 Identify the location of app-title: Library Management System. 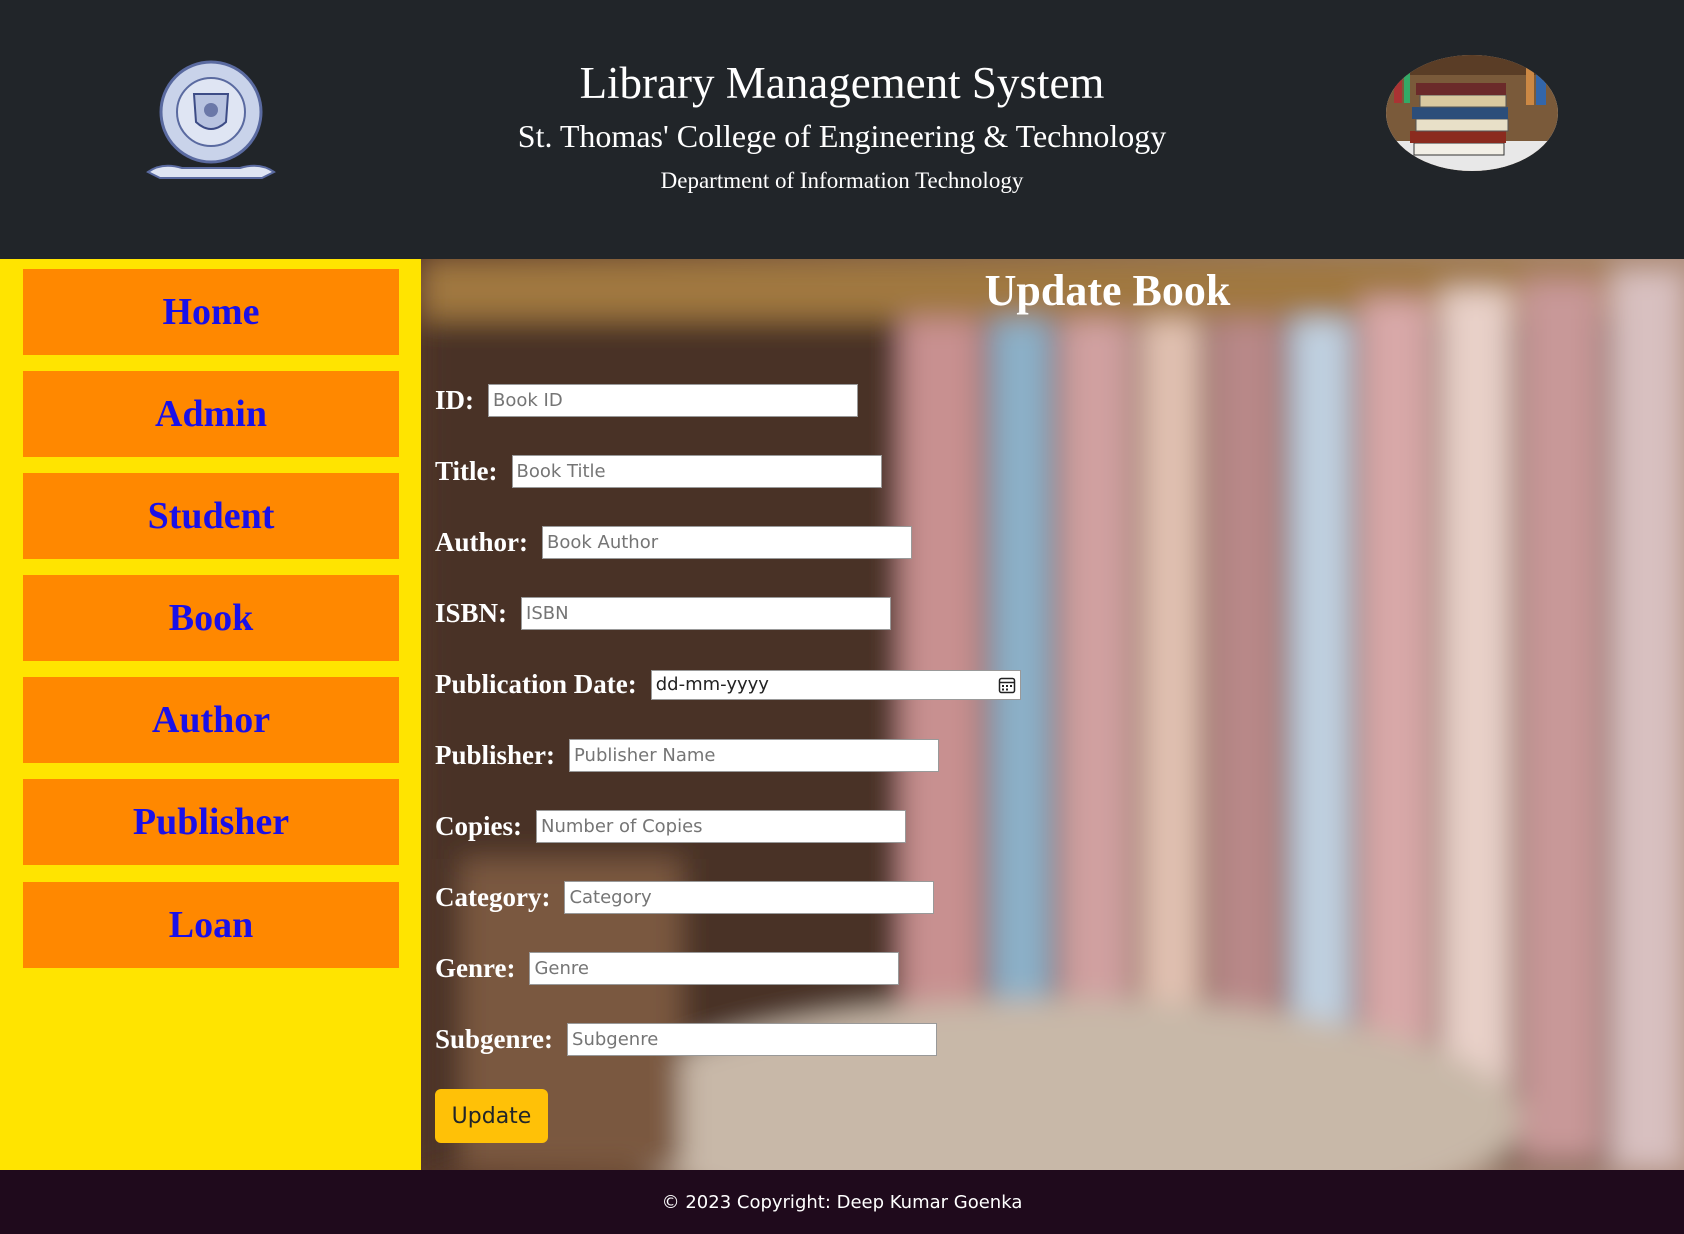
(842, 83).